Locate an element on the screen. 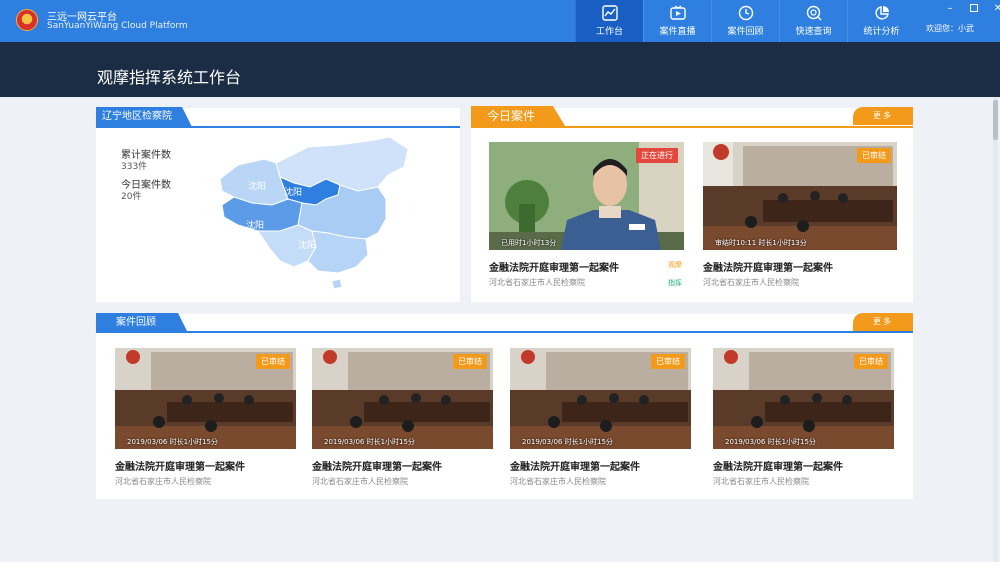 This screenshot has height=562, width=1000. nav-label: 工作台 is located at coordinates (609, 32).